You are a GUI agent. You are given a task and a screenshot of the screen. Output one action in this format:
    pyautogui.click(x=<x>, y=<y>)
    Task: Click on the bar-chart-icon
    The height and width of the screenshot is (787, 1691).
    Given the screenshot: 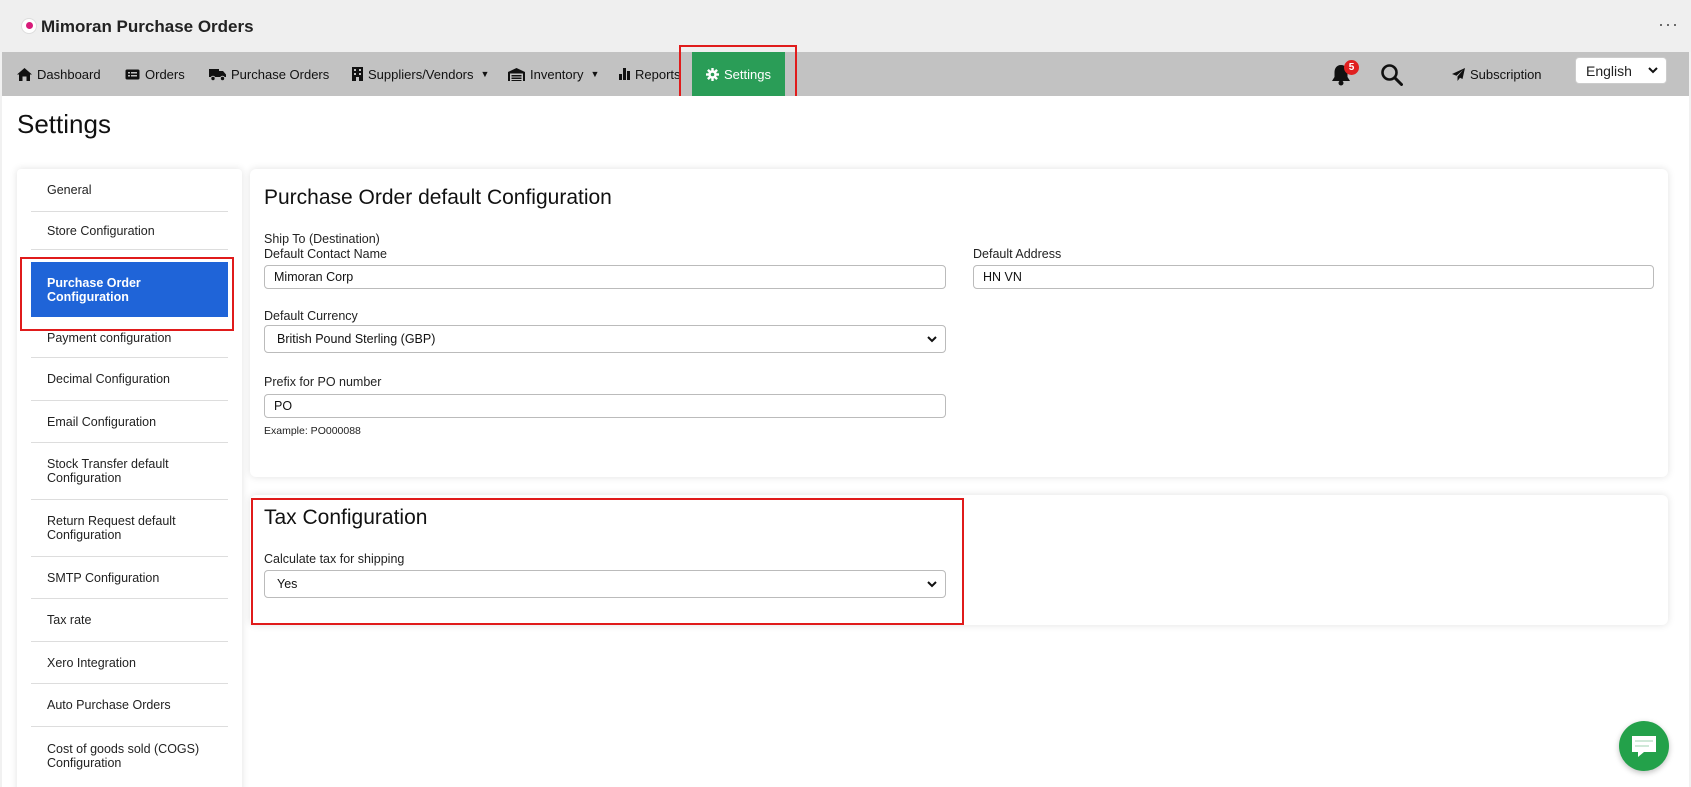 What is the action you would take?
    pyautogui.click(x=624, y=74)
    